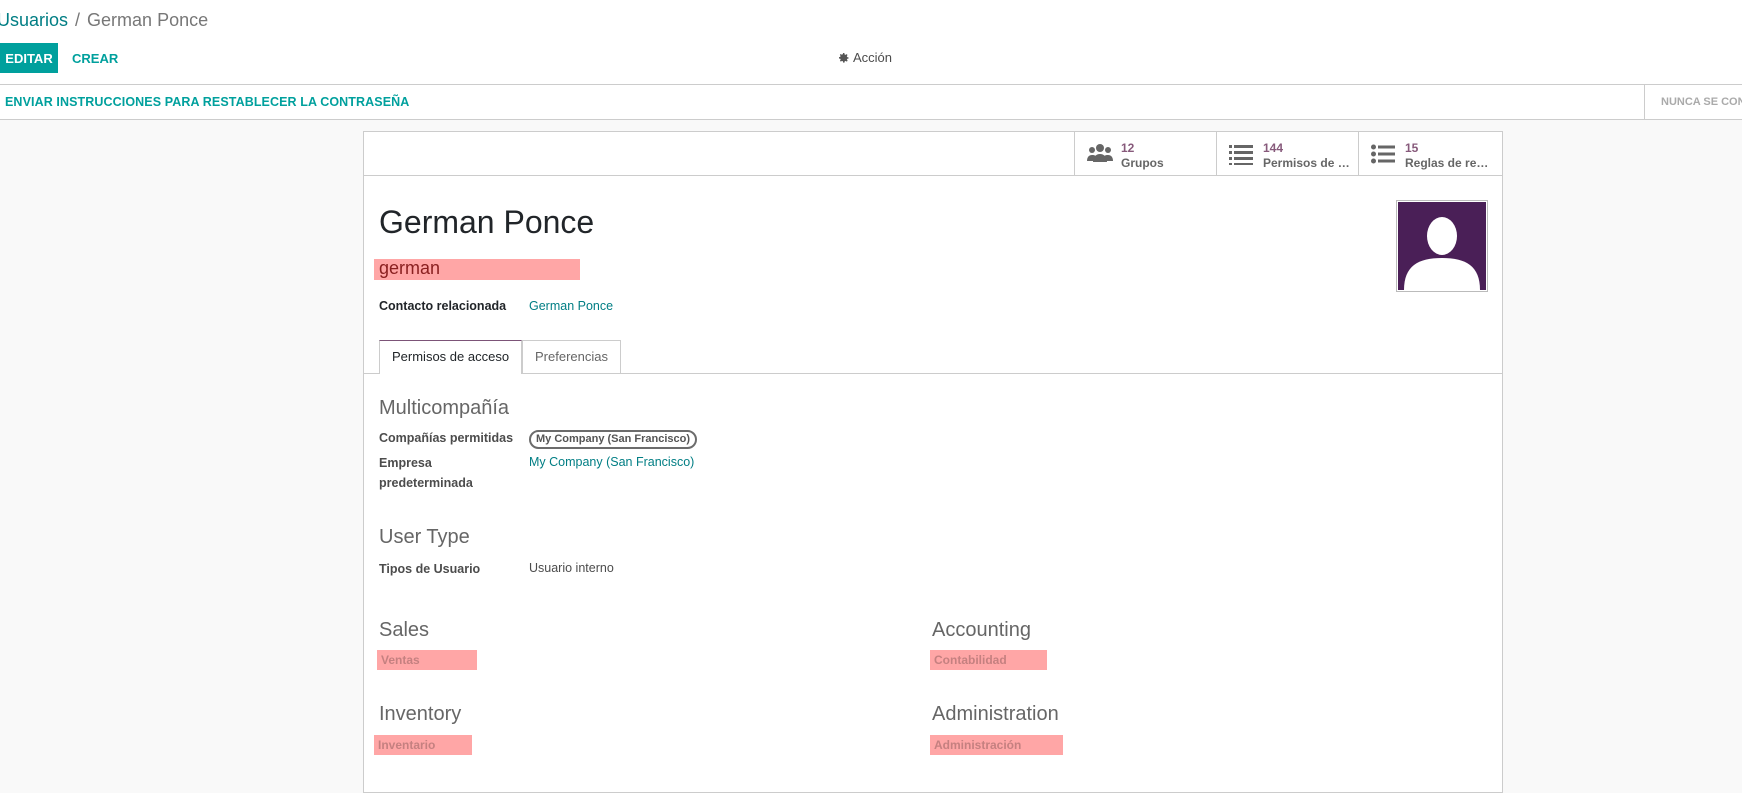 The width and height of the screenshot is (1742, 793). What do you see at coordinates (571, 568) in the screenshot?
I see `user-type-value: Usuario interno` at bounding box center [571, 568].